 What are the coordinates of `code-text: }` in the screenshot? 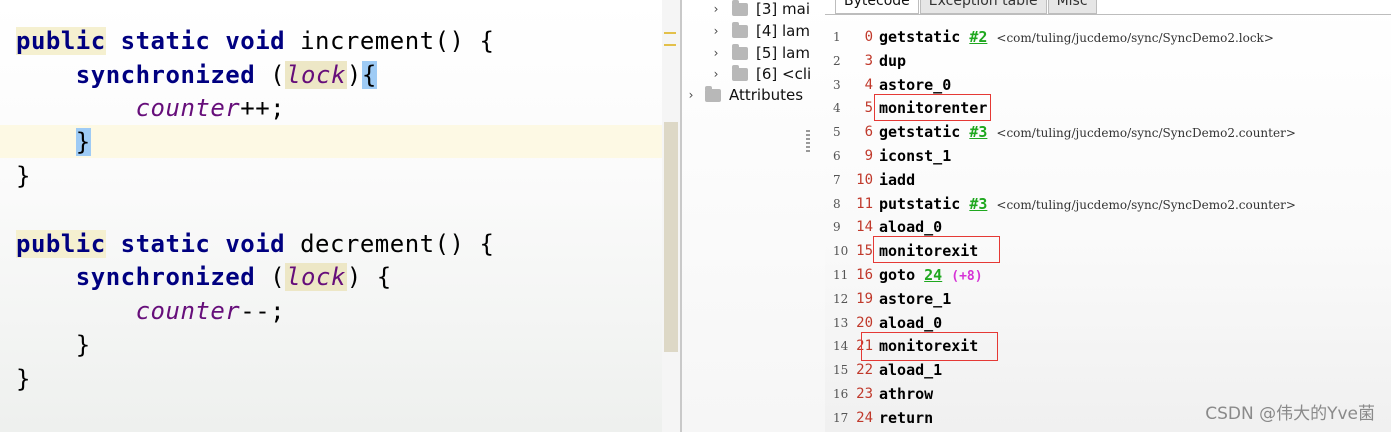 It's located at (83, 345).